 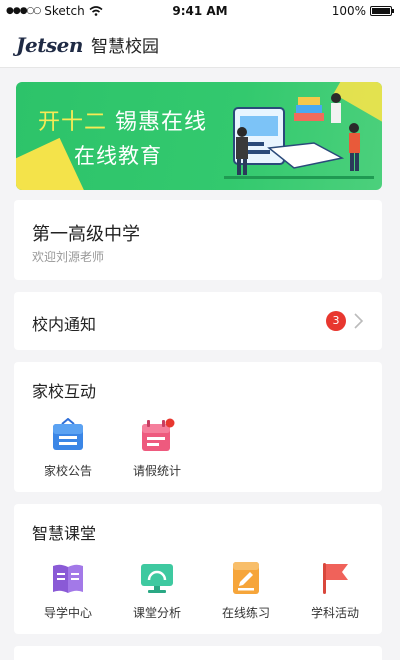 I want to click on calendar-icon, so click(x=158, y=434).